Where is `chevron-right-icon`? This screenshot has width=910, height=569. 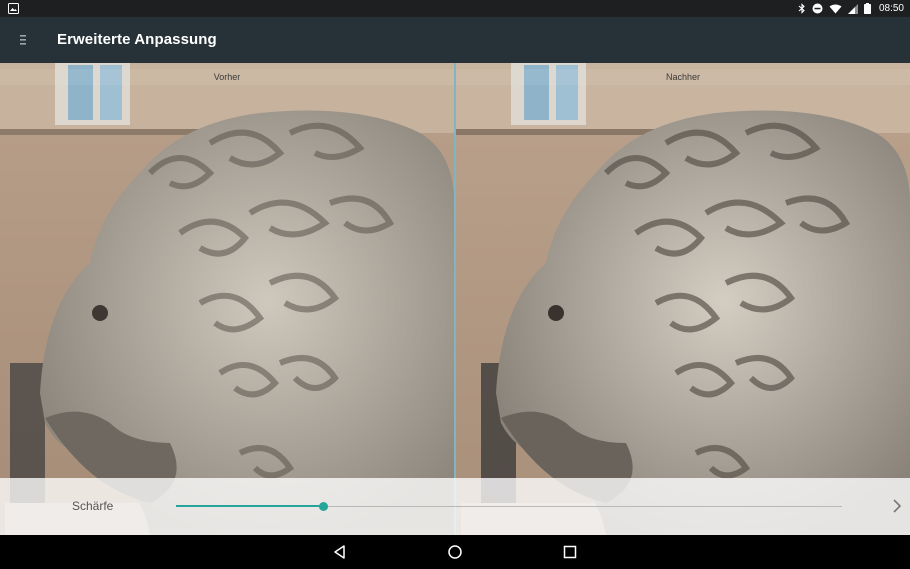 chevron-right-icon is located at coordinates (897, 506).